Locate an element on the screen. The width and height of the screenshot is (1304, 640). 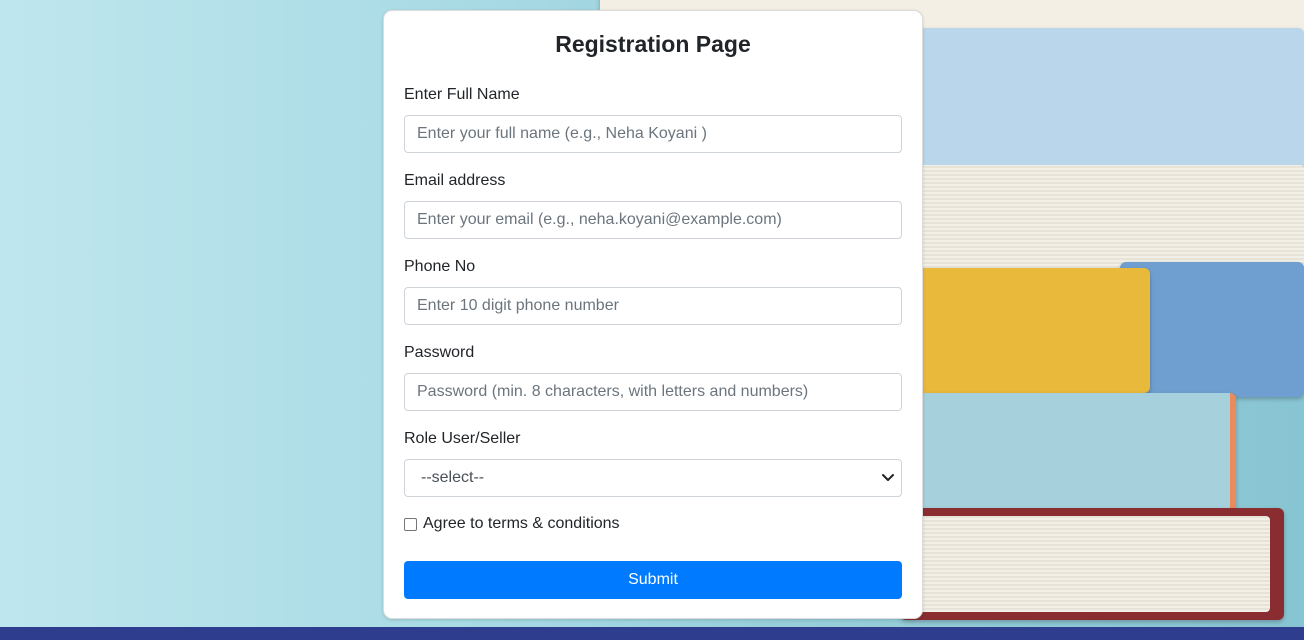
role-label: Role User/Seller is located at coordinates (462, 438).